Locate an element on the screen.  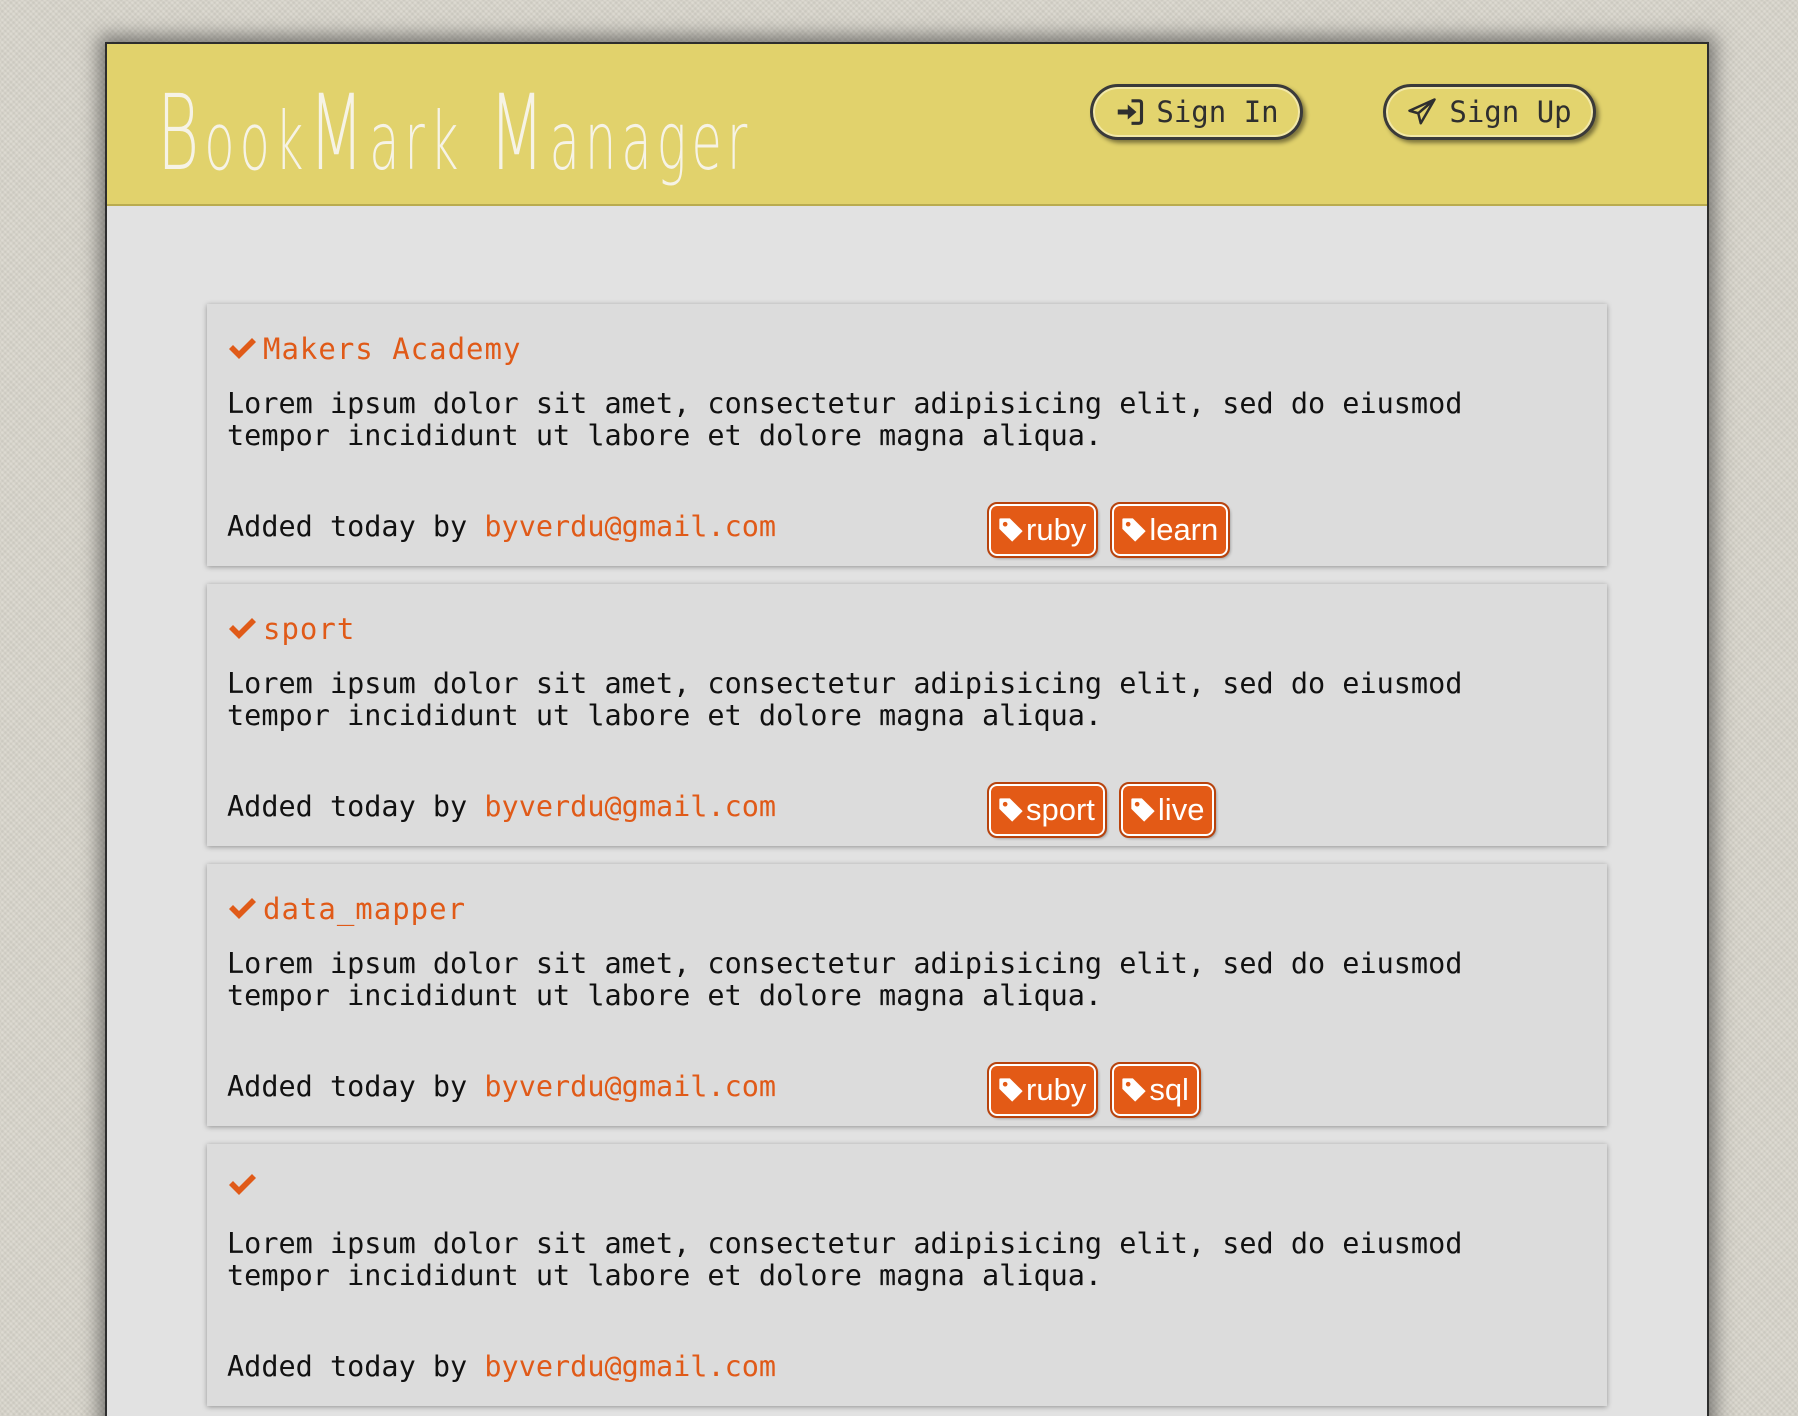
sign-in-button: Sign In is located at coordinates (1196, 112).